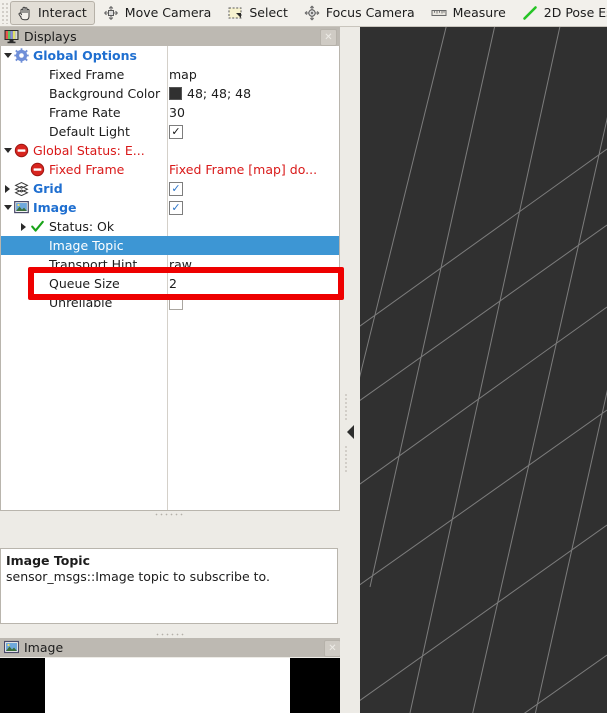 The height and width of the screenshot is (713, 607). Describe the element at coordinates (328, 37) in the screenshot. I see `displays-close-button: ✕` at that location.